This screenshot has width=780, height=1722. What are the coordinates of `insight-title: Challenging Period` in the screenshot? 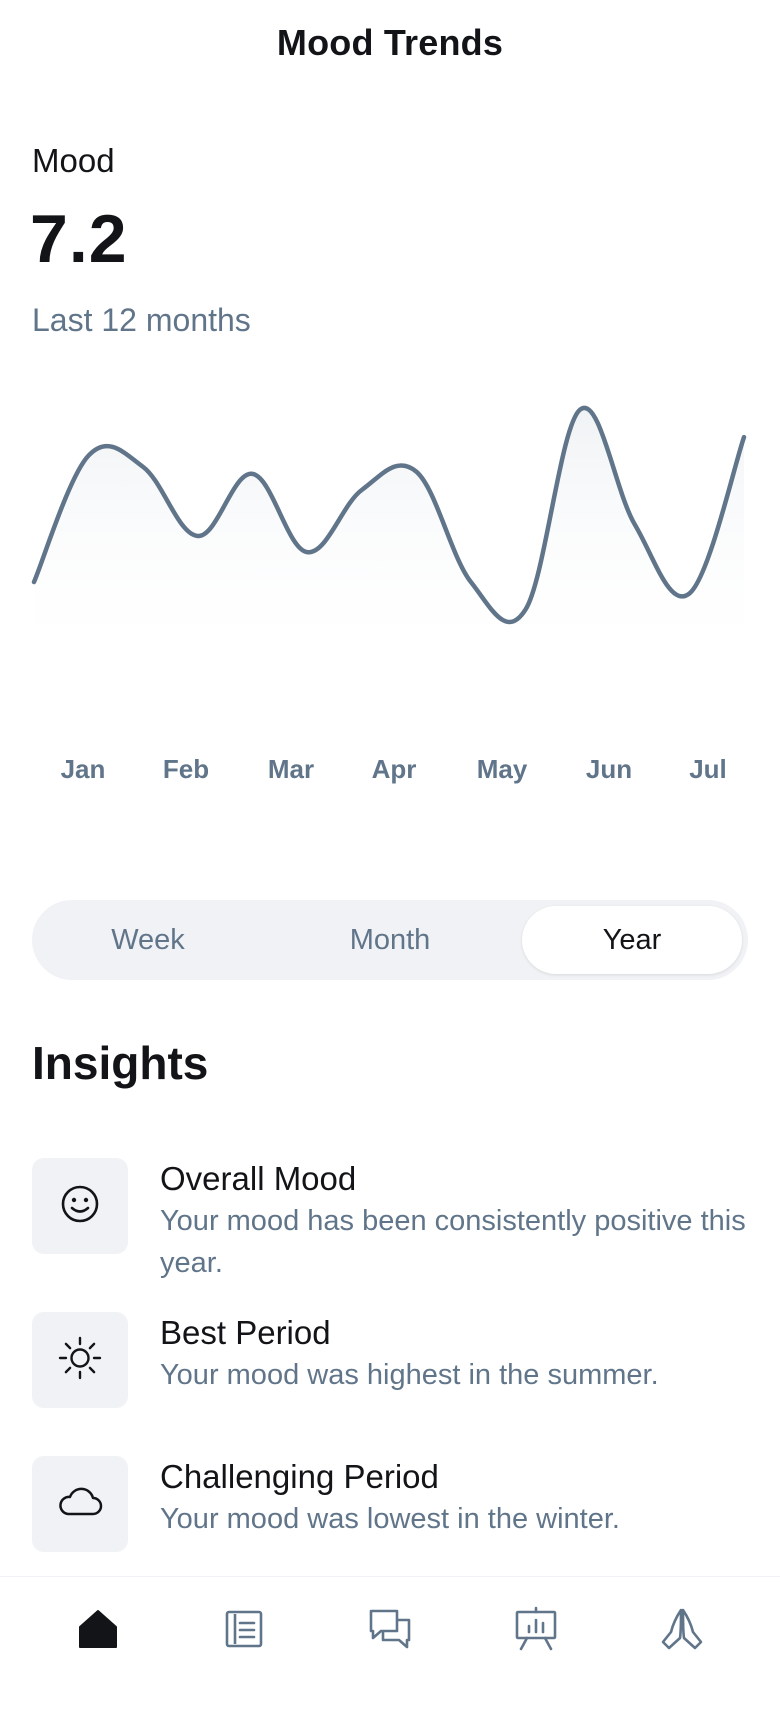 It's located at (299, 1476).